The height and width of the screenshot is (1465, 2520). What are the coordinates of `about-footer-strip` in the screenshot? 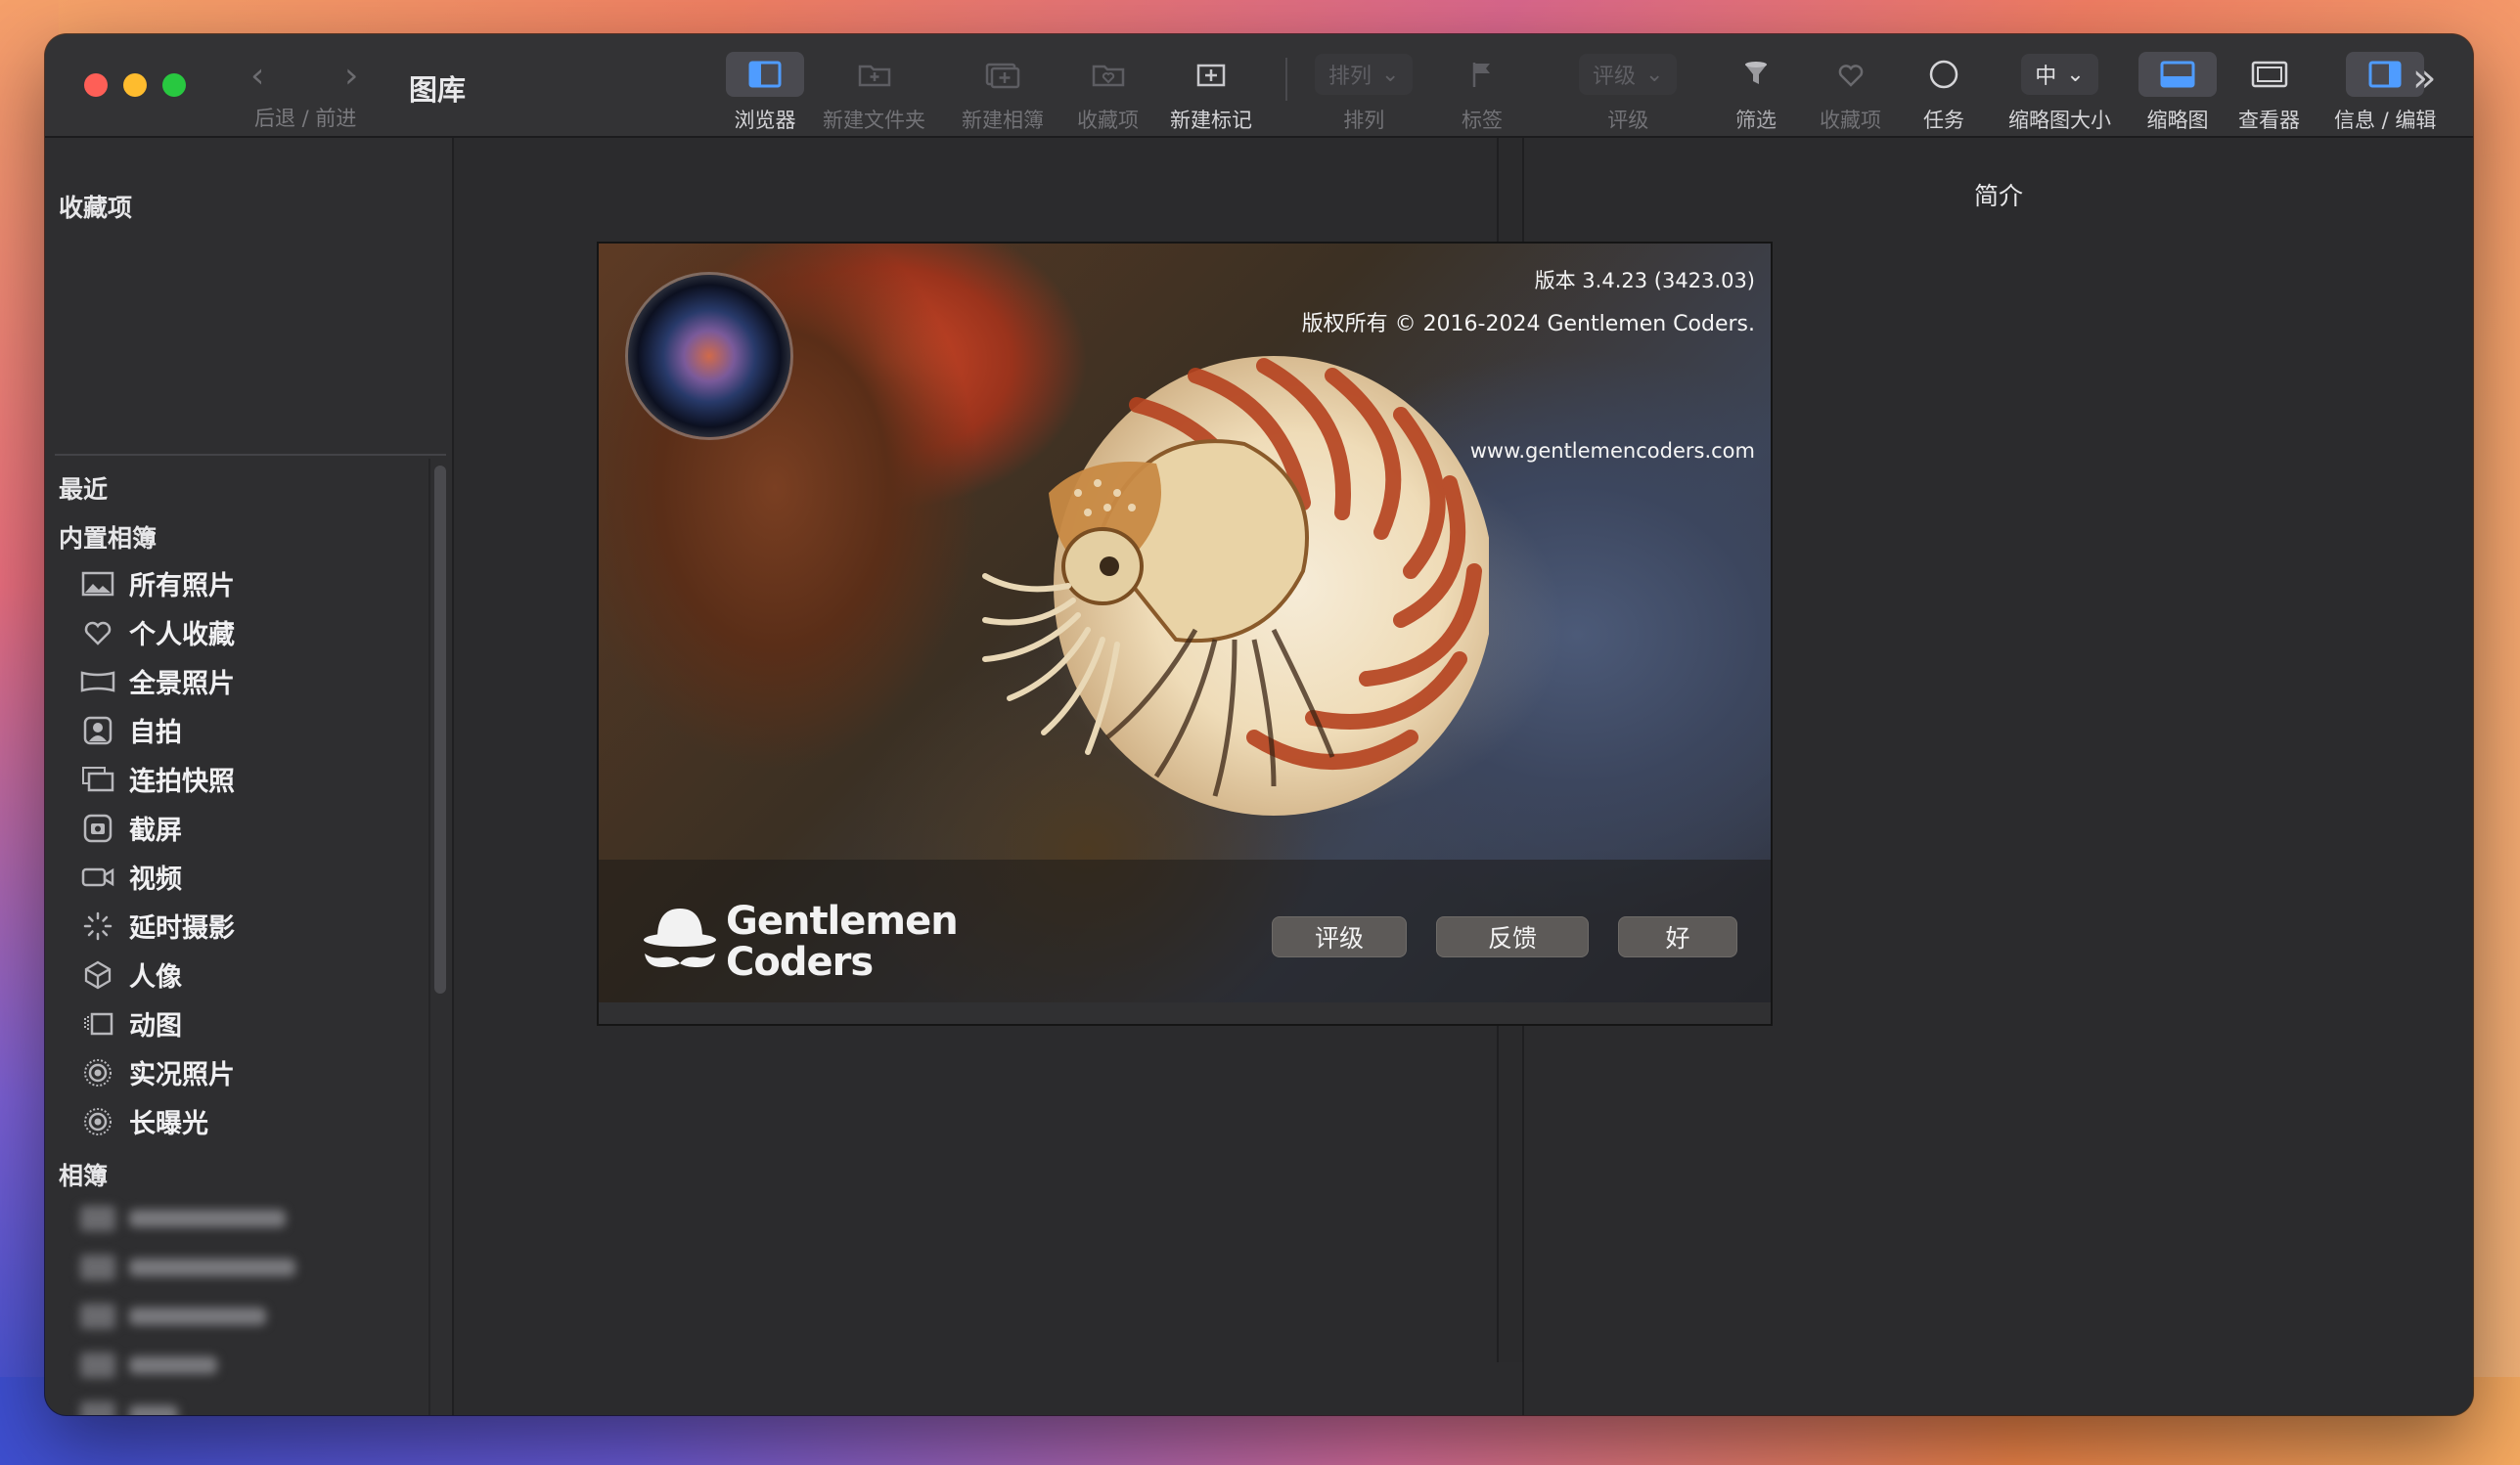 It's located at (1185, 1013).